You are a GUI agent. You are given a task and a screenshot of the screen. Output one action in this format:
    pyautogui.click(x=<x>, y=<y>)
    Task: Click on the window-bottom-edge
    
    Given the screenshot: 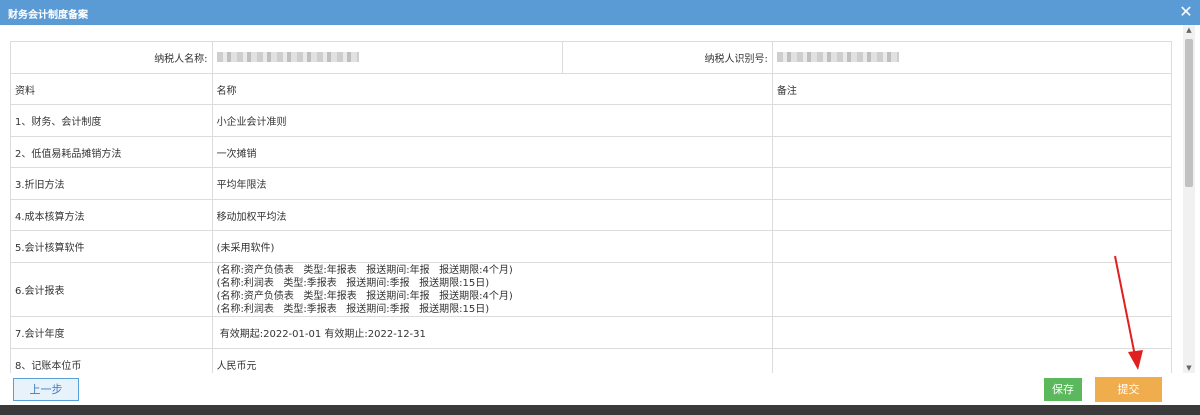 What is the action you would take?
    pyautogui.click(x=600, y=410)
    